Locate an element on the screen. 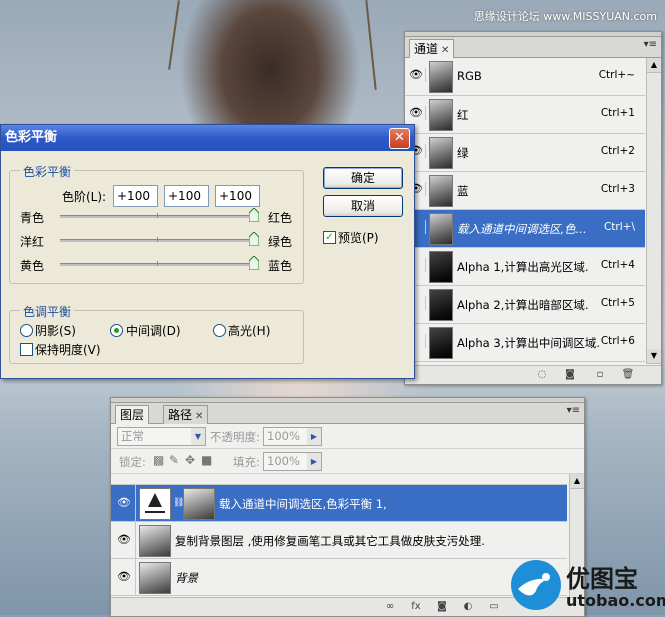 This screenshot has height=617, width=665. level-input-3: +100 is located at coordinates (237, 196).